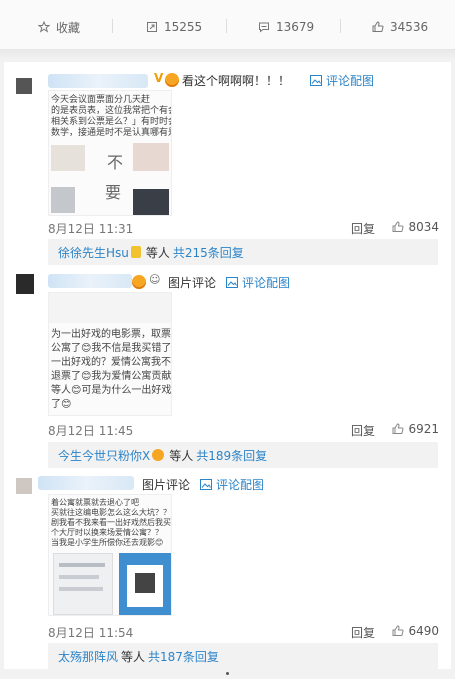 This screenshot has width=455, height=679. What do you see at coordinates (423, 429) in the screenshot?
I see `comment-like-count: 6921` at bounding box center [423, 429].